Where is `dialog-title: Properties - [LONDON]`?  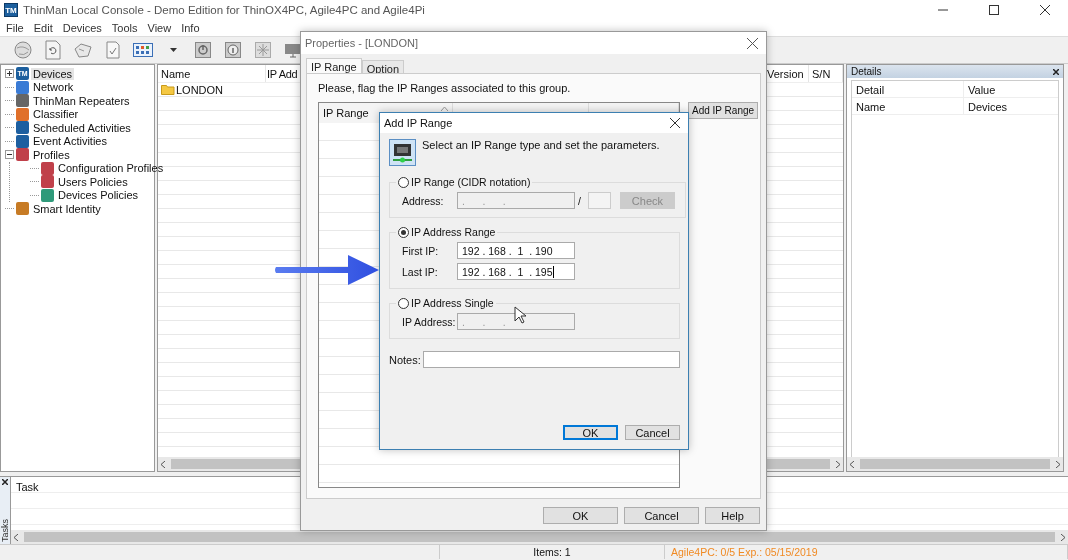 dialog-title: Properties - [LONDON] is located at coordinates (362, 43).